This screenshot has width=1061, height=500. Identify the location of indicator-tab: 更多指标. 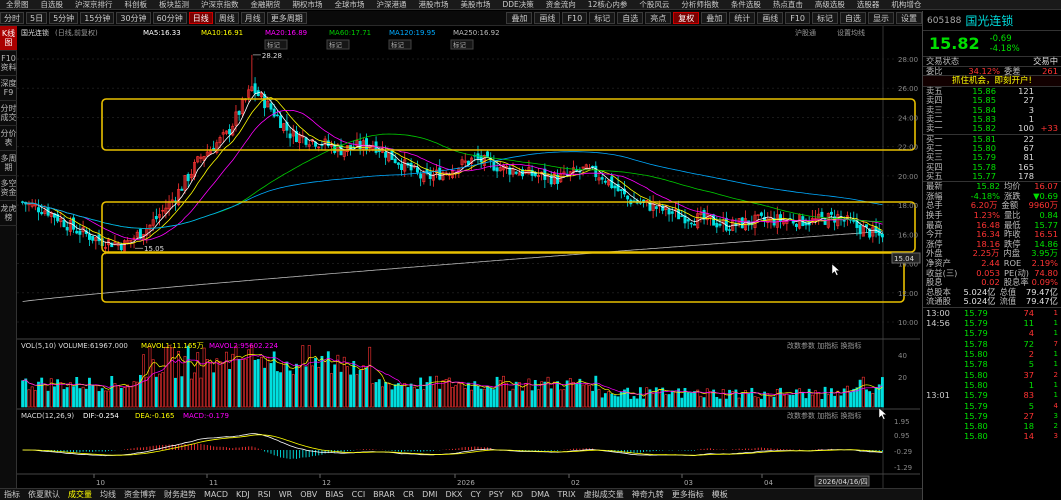
(688, 494).